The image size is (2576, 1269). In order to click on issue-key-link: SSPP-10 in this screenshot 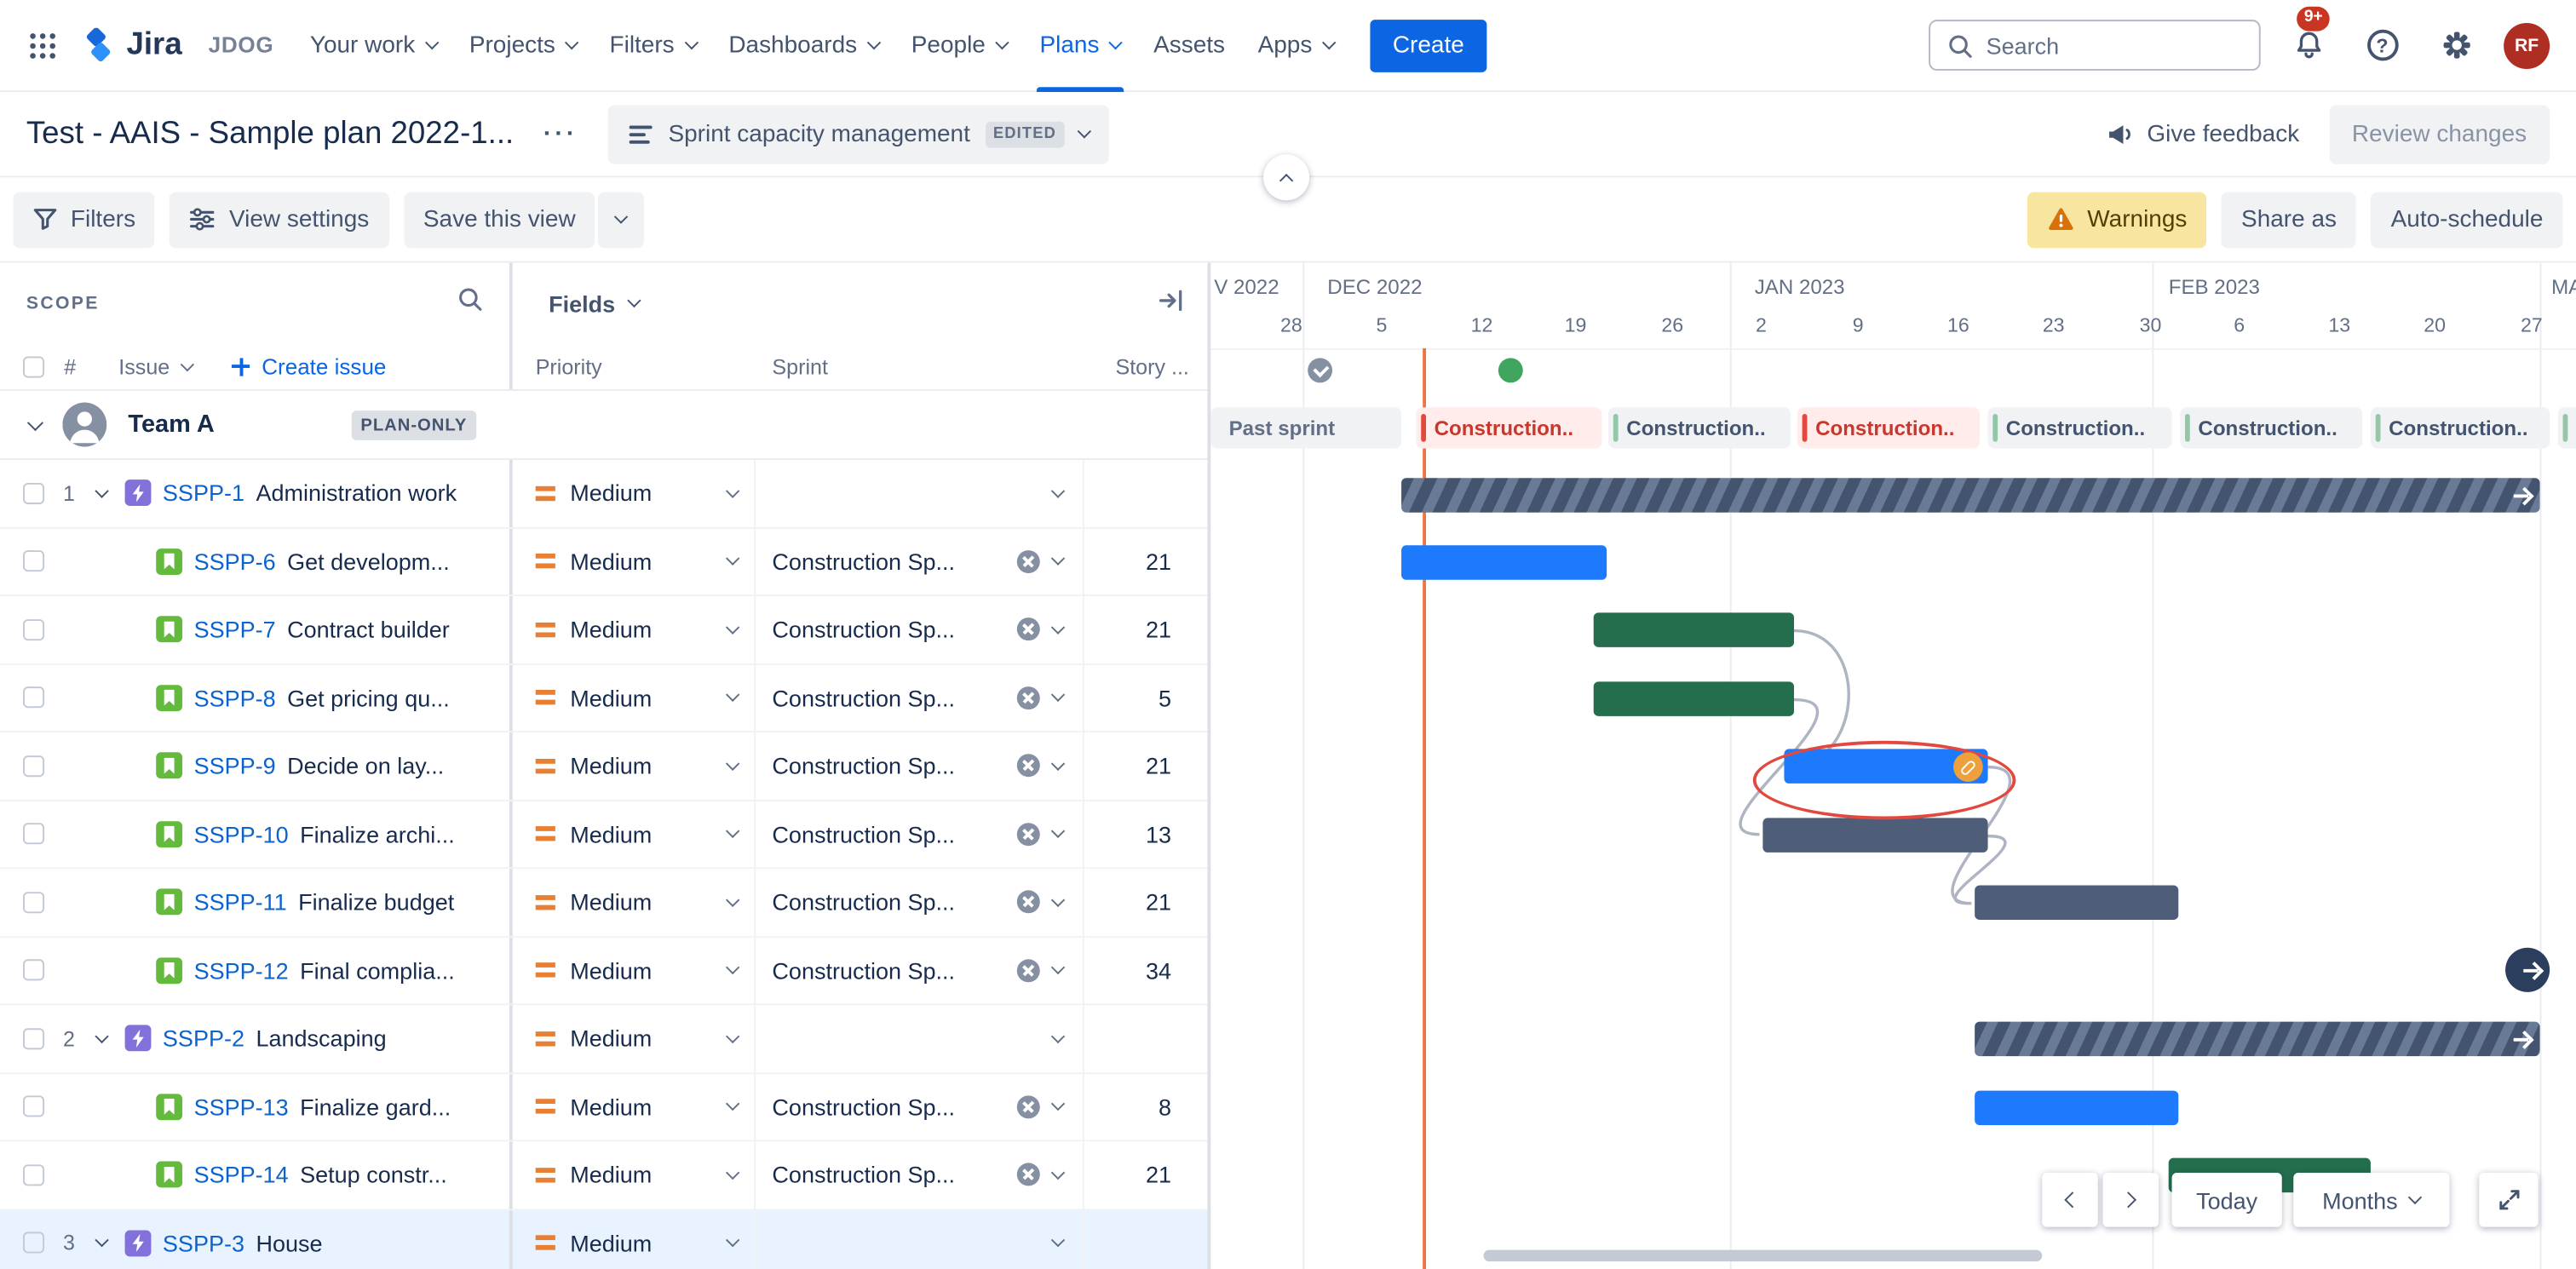, I will do `click(241, 834)`.